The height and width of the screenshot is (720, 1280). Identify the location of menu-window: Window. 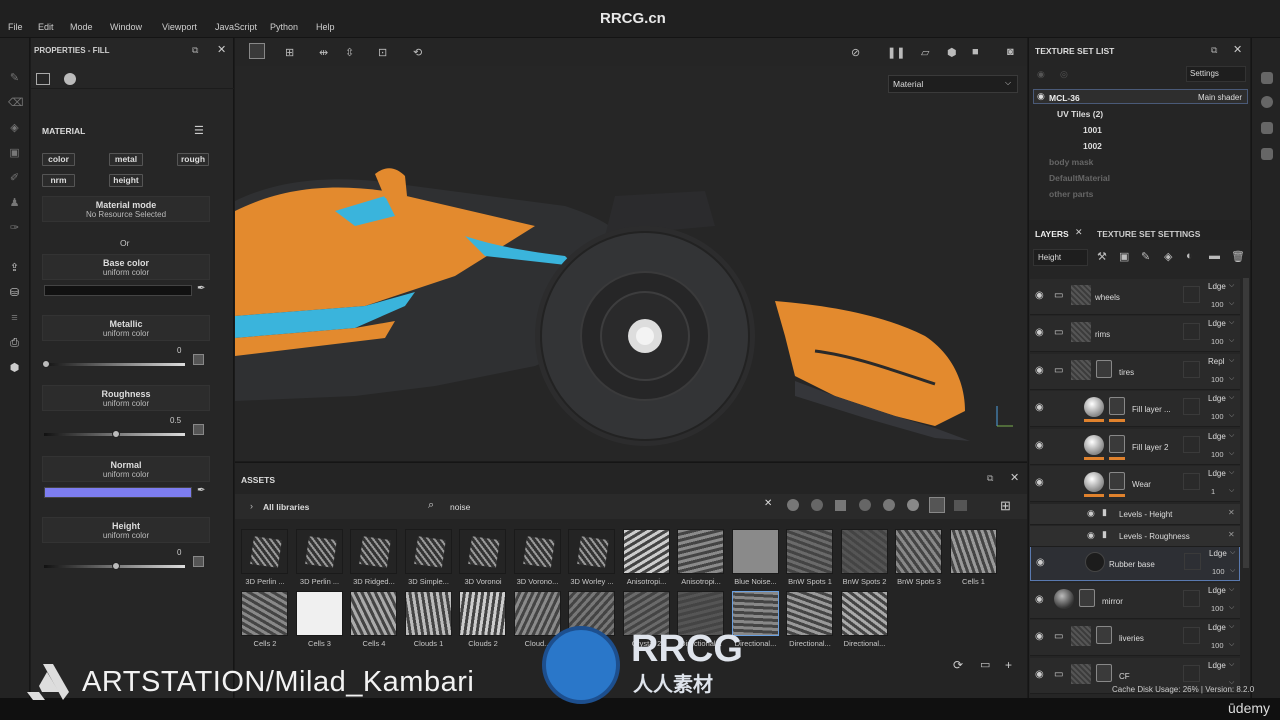
(126, 27).